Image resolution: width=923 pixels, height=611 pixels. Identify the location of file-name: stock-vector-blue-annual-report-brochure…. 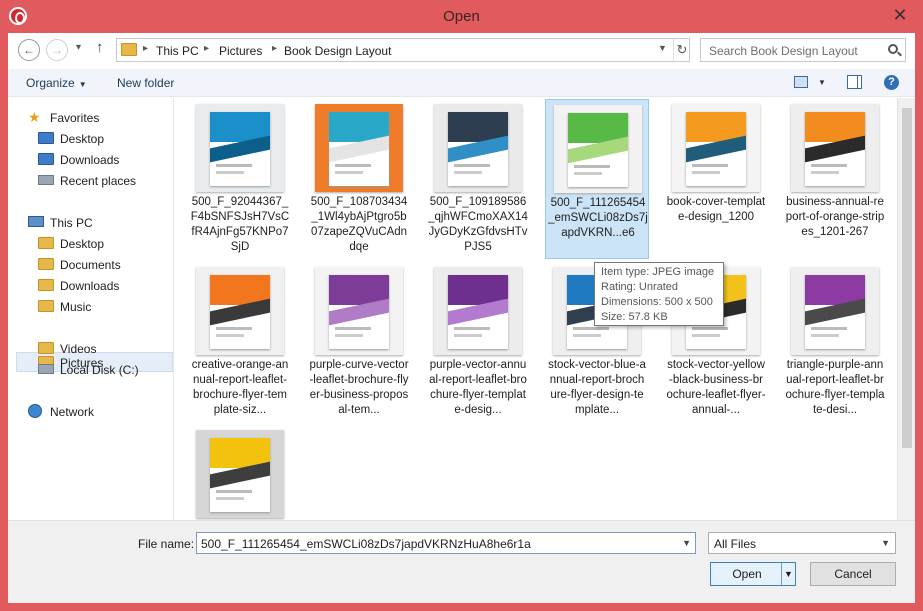
(597, 387).